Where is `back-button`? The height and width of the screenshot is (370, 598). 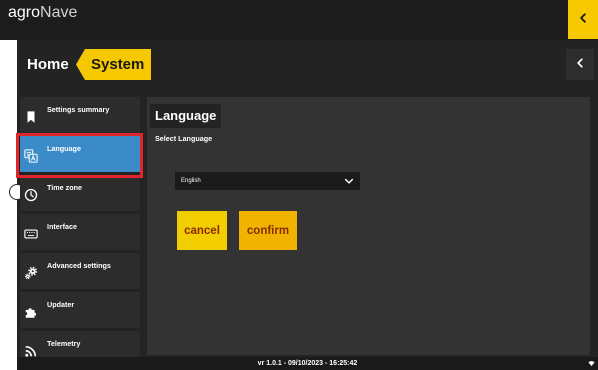
back-button is located at coordinates (580, 64).